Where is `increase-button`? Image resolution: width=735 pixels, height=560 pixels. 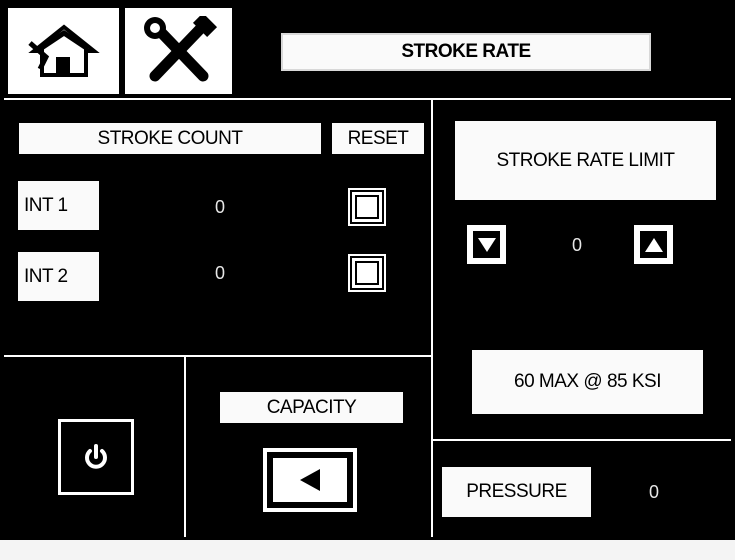 increase-button is located at coordinates (653, 244).